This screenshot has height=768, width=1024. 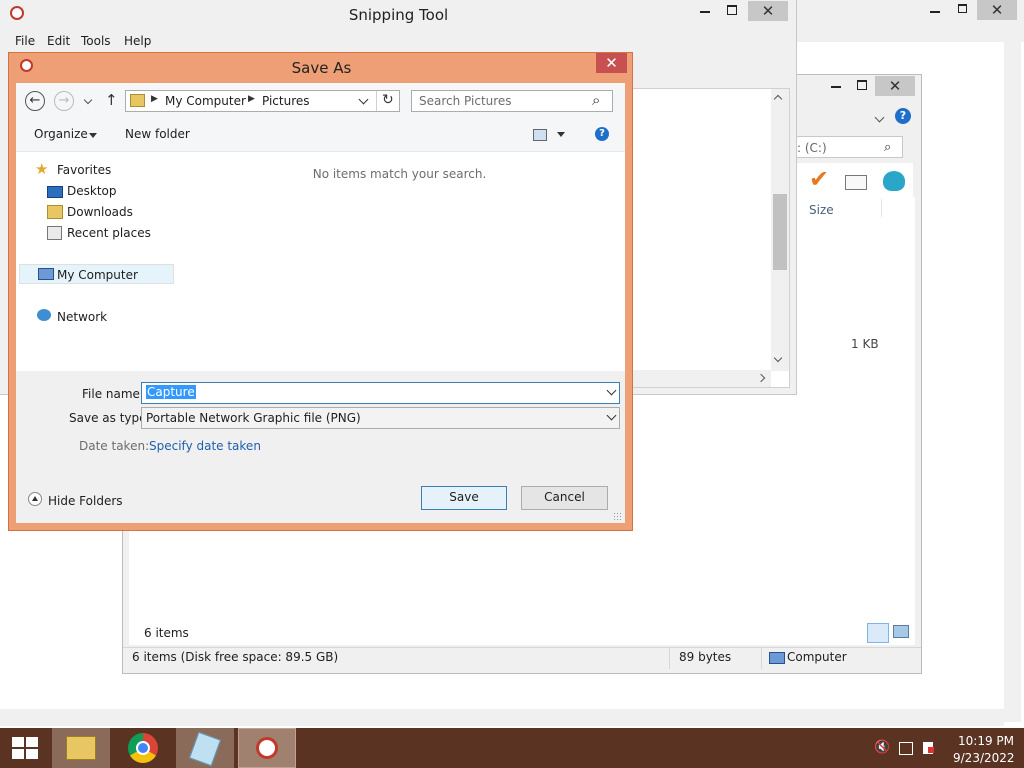 I want to click on save-as-type-dropdown-icon, so click(x=611, y=415).